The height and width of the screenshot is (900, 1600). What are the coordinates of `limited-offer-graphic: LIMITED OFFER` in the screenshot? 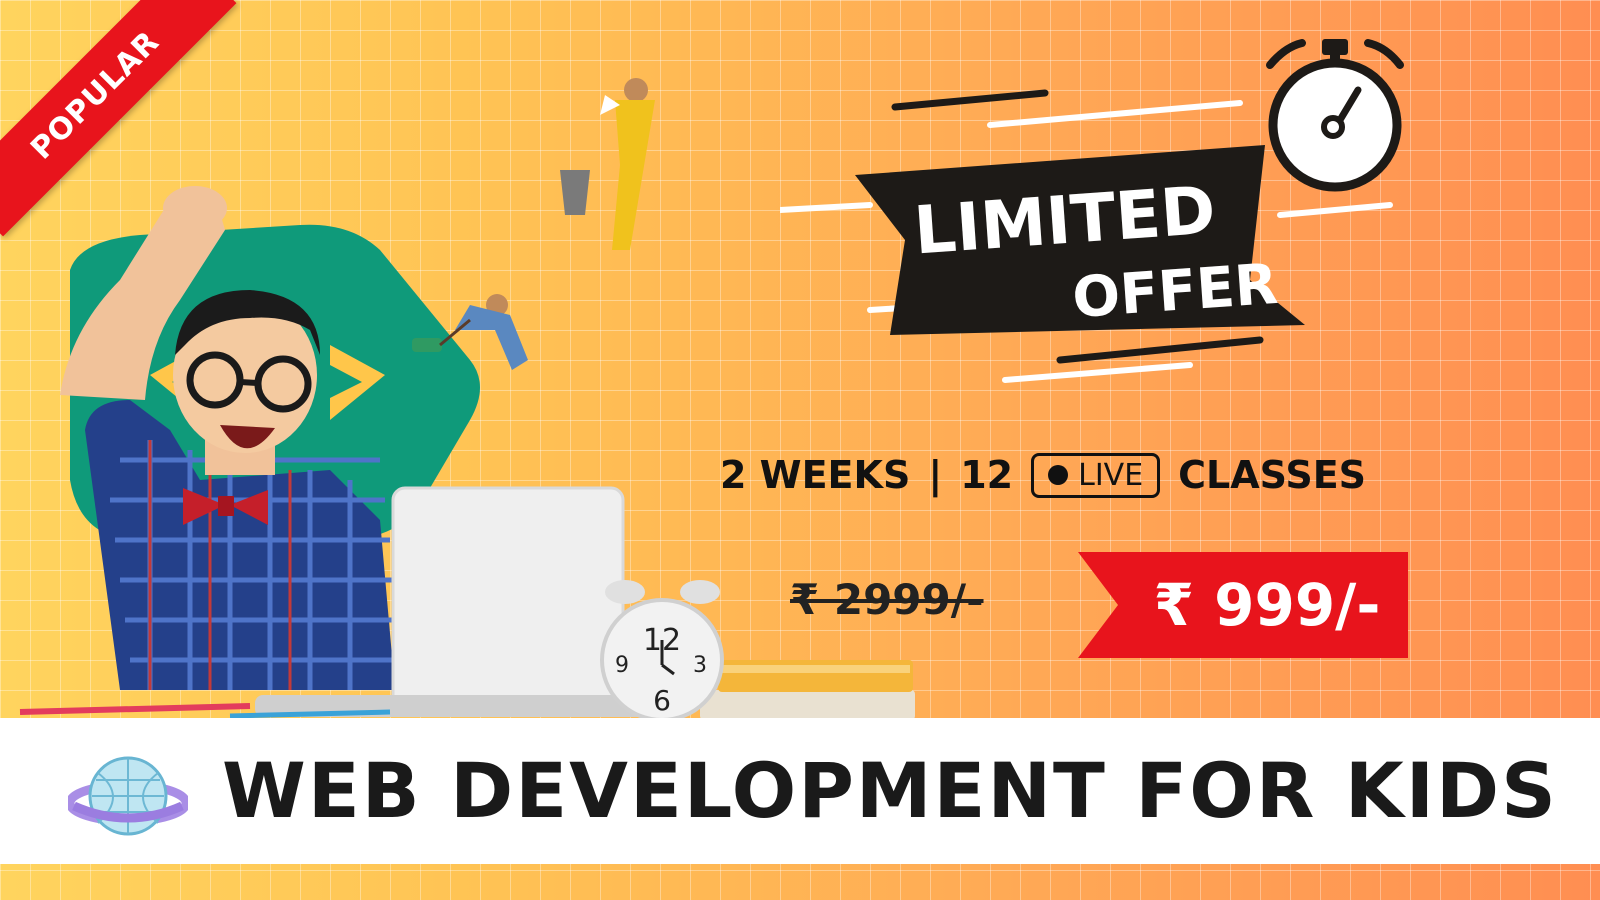 It's located at (1092, 211).